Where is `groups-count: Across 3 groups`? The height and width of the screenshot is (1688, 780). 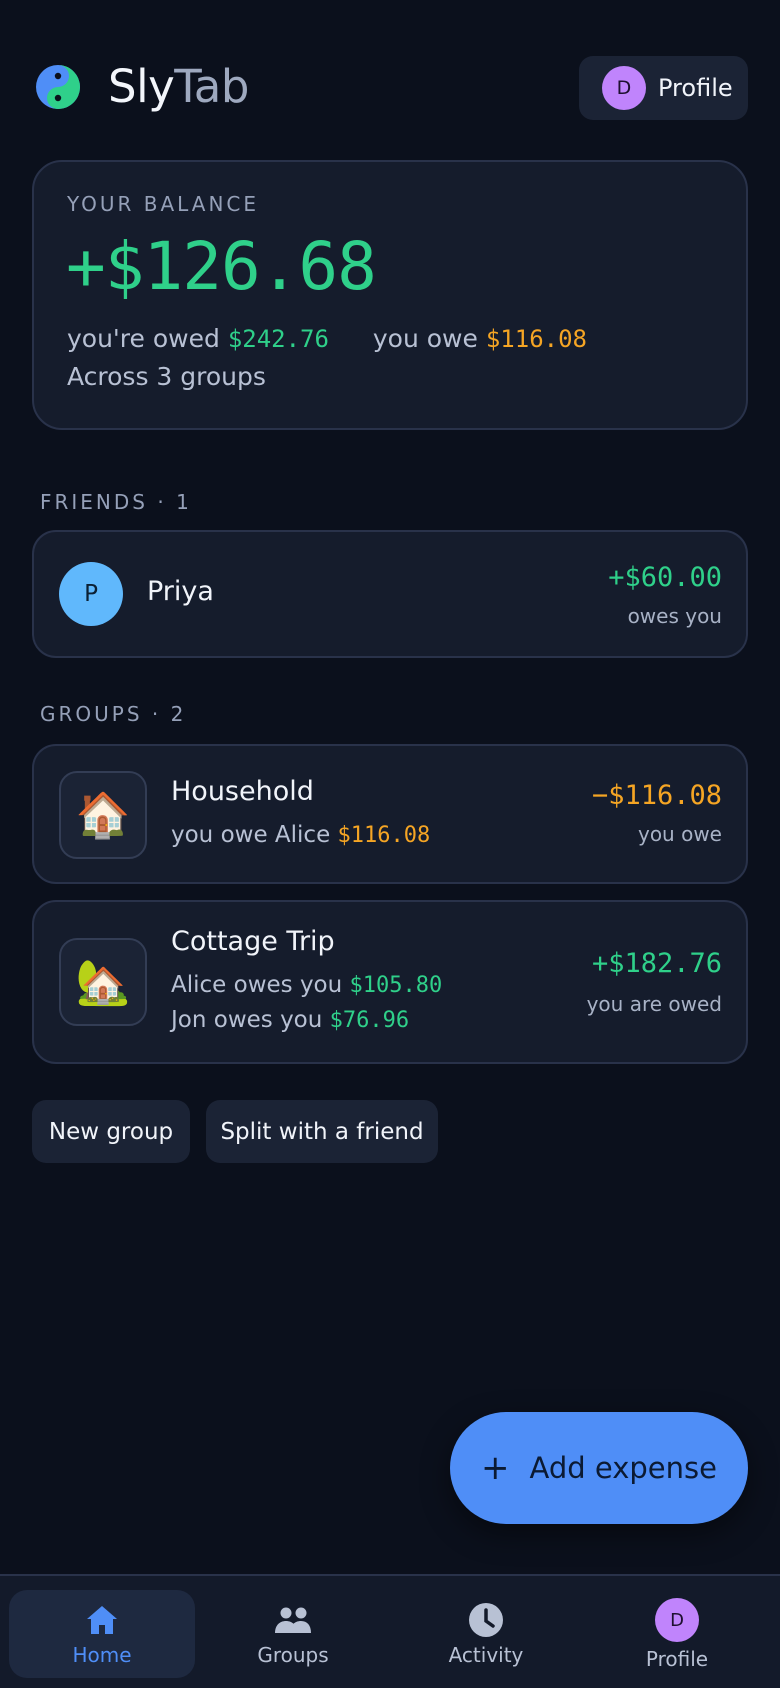 groups-count: Across 3 groups is located at coordinates (166, 376).